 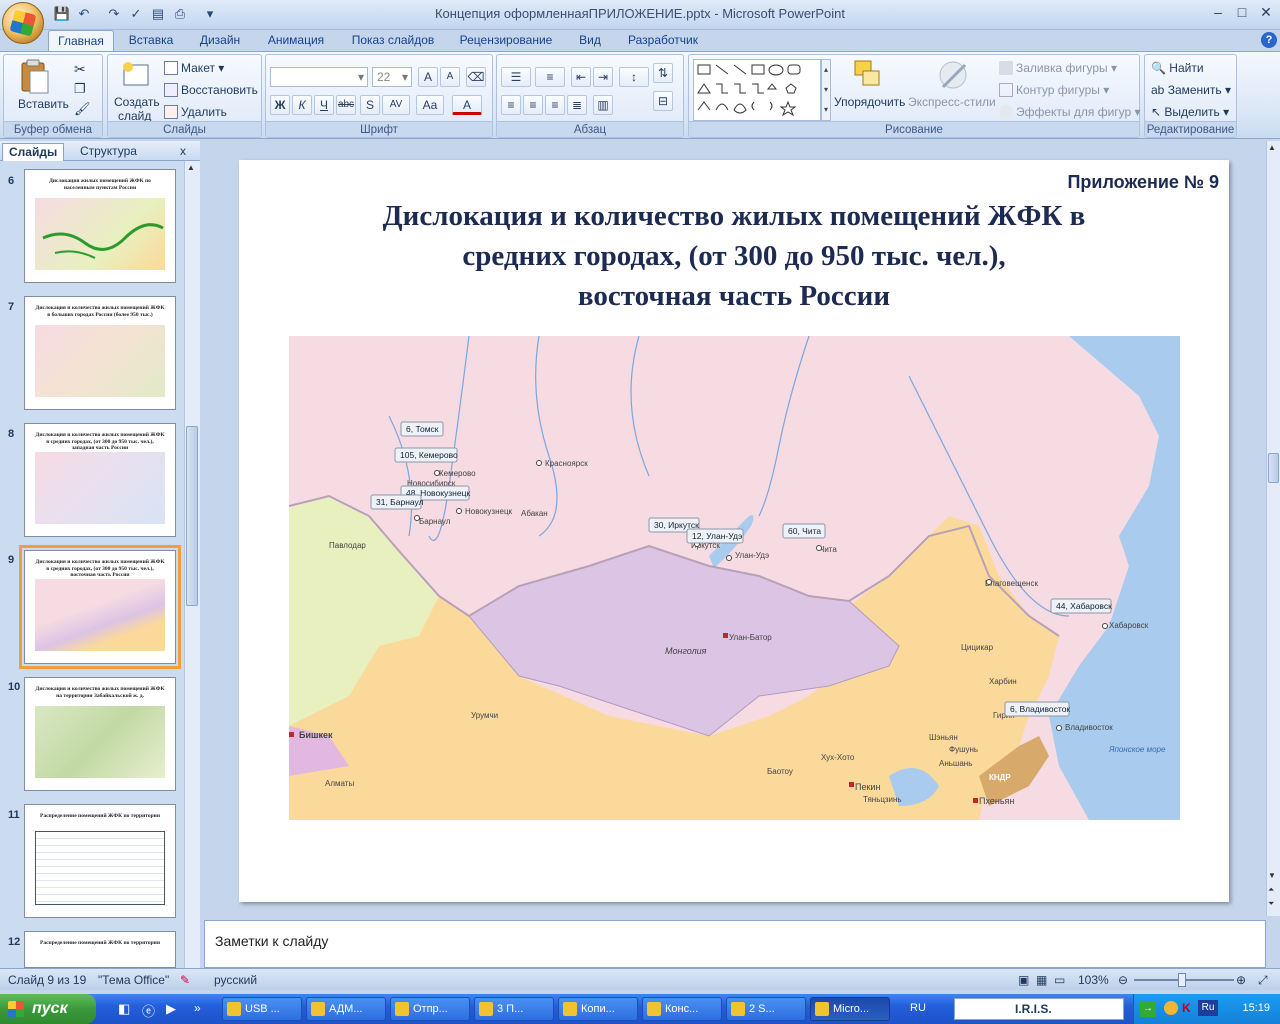 I want to click on close-button: ✕, so click(x=1266, y=13).